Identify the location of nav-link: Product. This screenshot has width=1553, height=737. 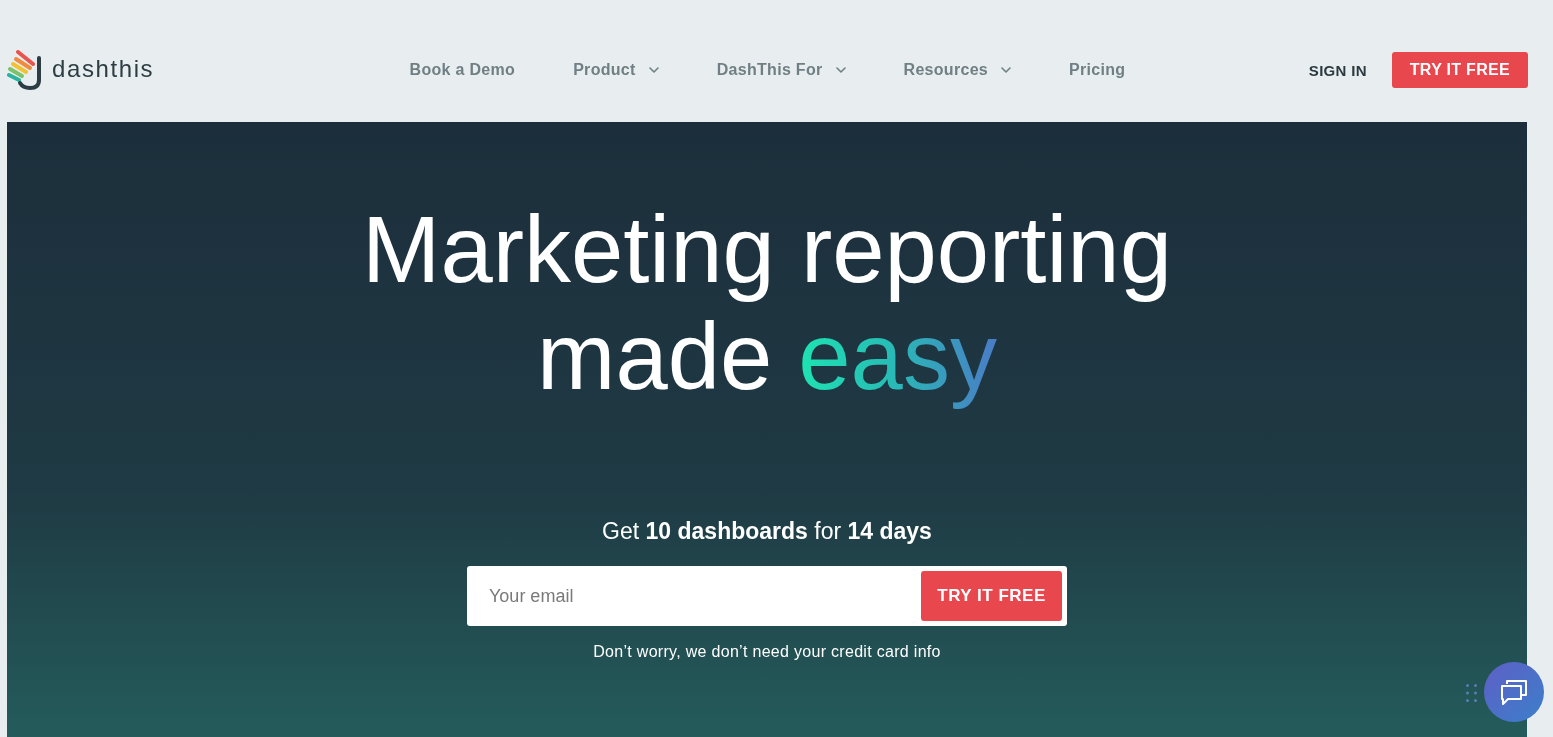
(616, 70).